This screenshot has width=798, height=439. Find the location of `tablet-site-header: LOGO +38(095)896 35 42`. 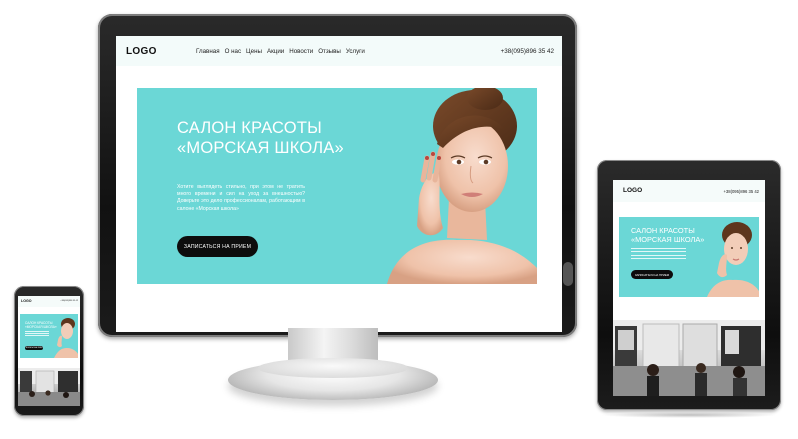

tablet-site-header: LOGO +38(095)896 35 42 is located at coordinates (689, 191).